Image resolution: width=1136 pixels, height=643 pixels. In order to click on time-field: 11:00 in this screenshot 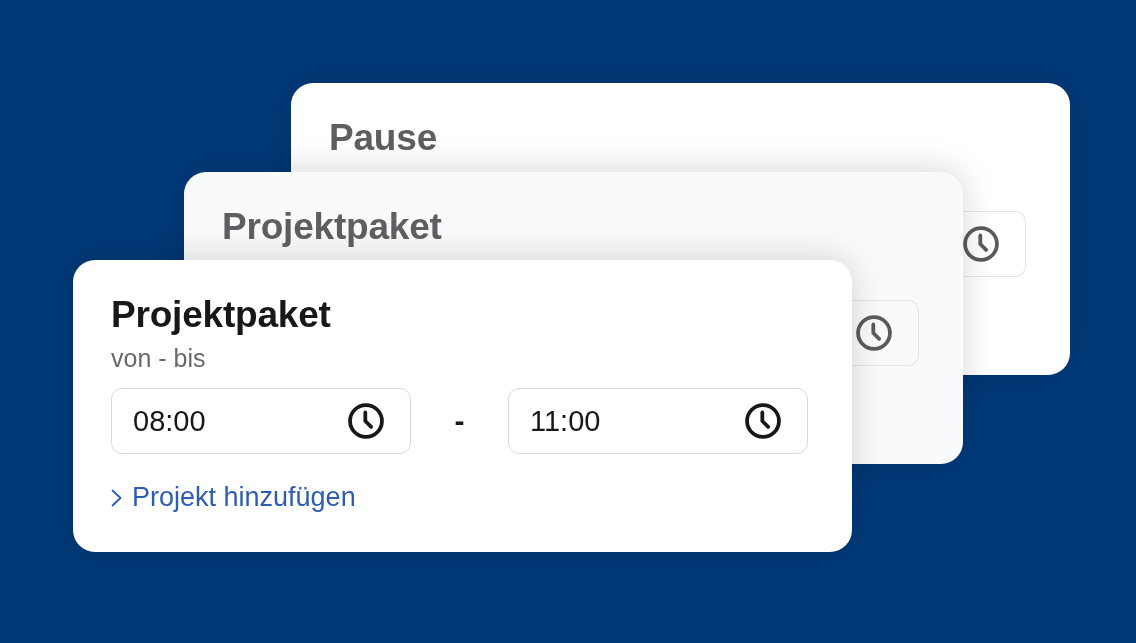, I will do `click(658, 421)`.